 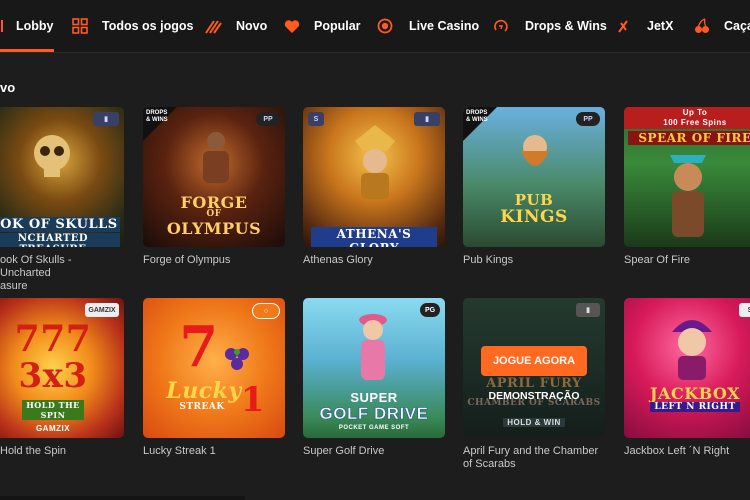 What do you see at coordinates (385, 26) in the screenshot?
I see `live-icon` at bounding box center [385, 26].